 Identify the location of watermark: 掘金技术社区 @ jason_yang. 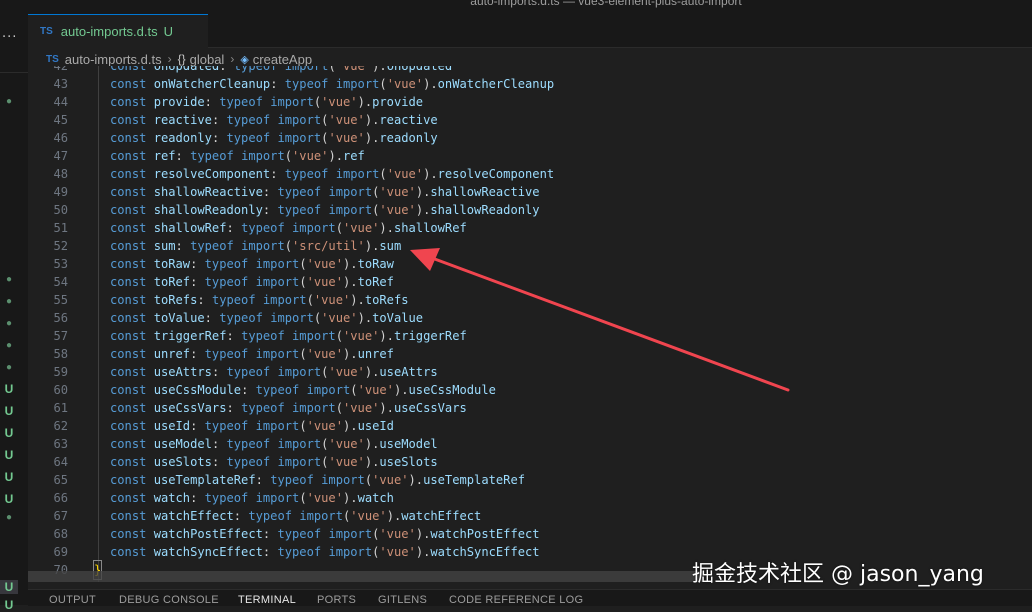
(838, 574).